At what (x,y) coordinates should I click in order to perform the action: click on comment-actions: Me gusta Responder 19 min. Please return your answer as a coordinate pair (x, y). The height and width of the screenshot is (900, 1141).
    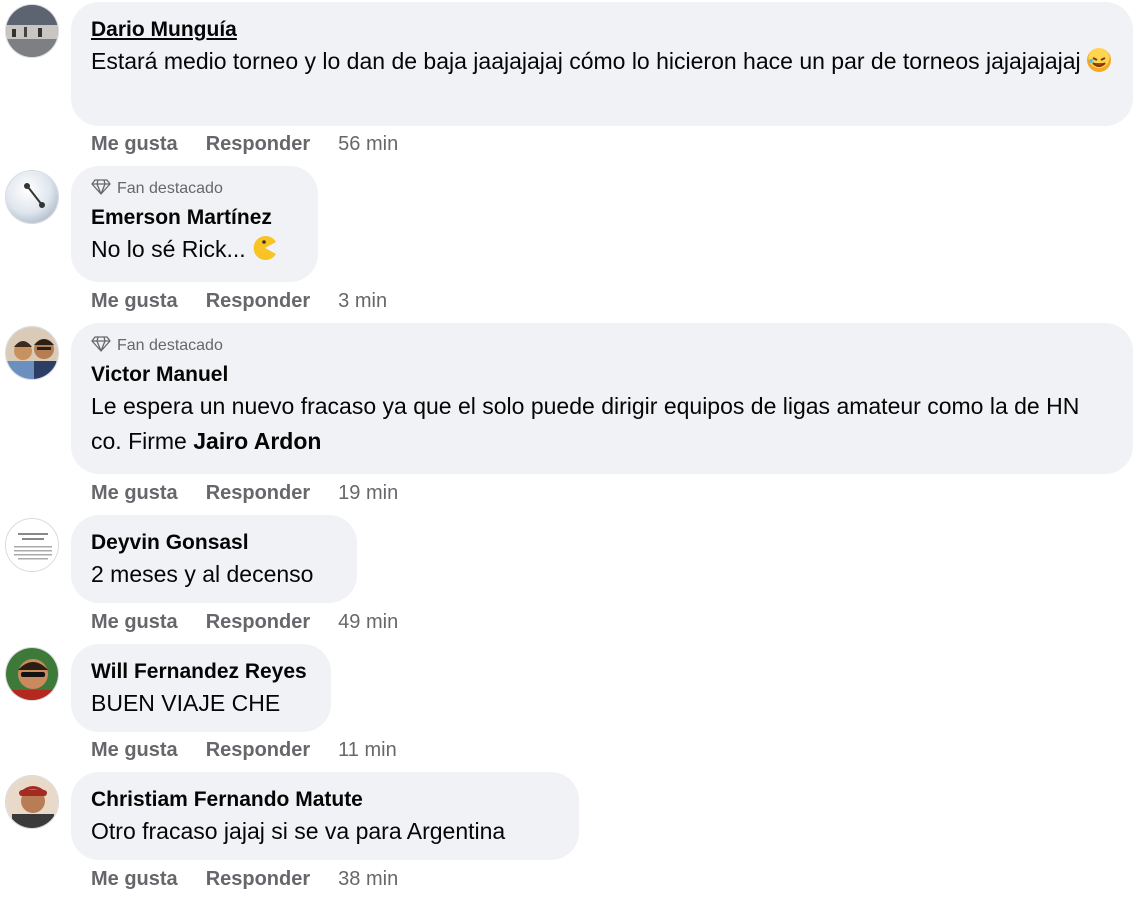
    Looking at the image, I should click on (244, 493).